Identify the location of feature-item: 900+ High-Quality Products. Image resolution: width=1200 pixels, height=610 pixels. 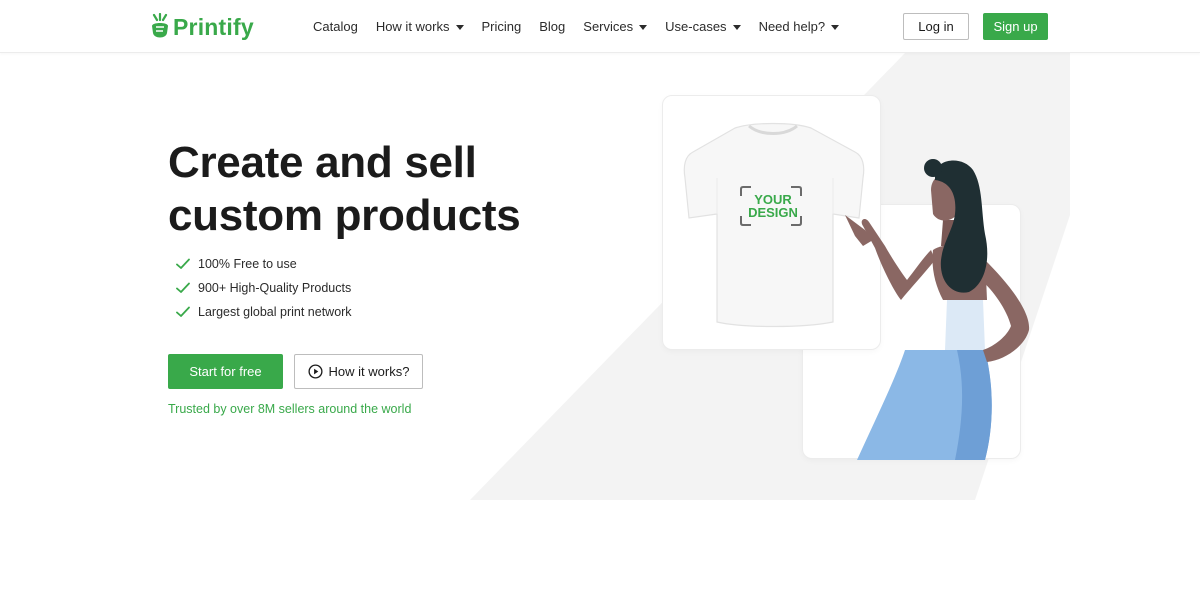
(264, 288).